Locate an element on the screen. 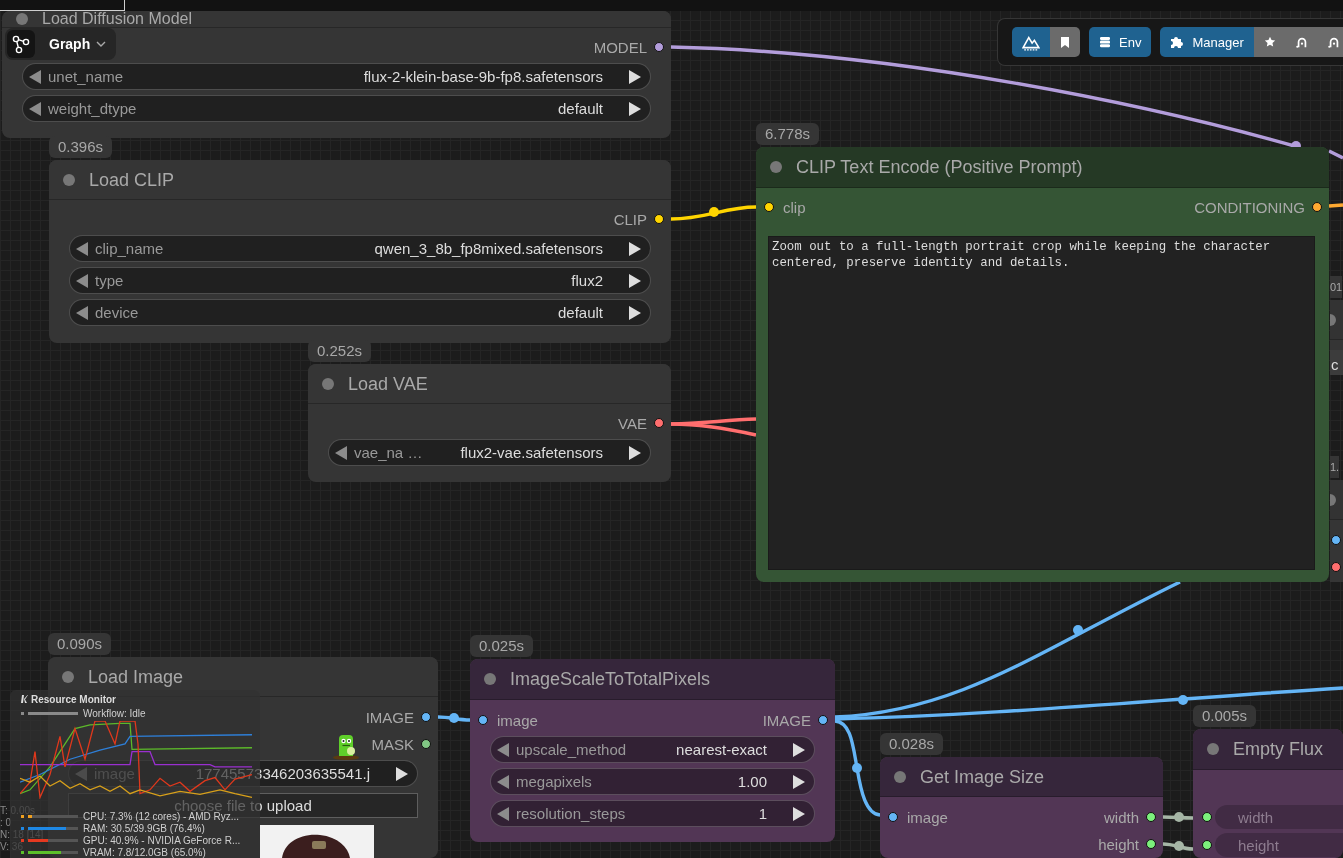 The image size is (1343, 858). status-text: Workflow: Idle is located at coordinates (114, 713).